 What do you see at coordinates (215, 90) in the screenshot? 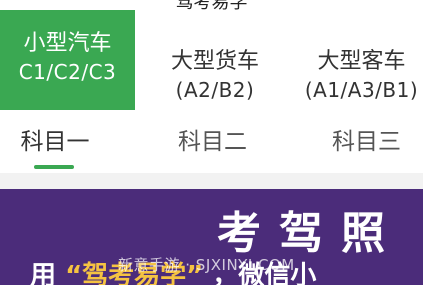
I see `tab-license: (A2/B2)` at bounding box center [215, 90].